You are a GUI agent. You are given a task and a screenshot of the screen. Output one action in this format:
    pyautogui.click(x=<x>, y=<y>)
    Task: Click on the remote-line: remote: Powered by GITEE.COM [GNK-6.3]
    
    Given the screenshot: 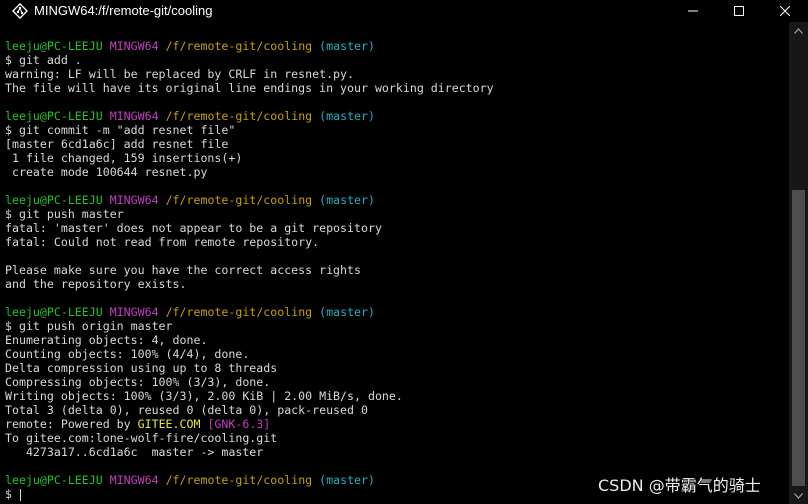 What is the action you would take?
    pyautogui.click(x=395, y=424)
    